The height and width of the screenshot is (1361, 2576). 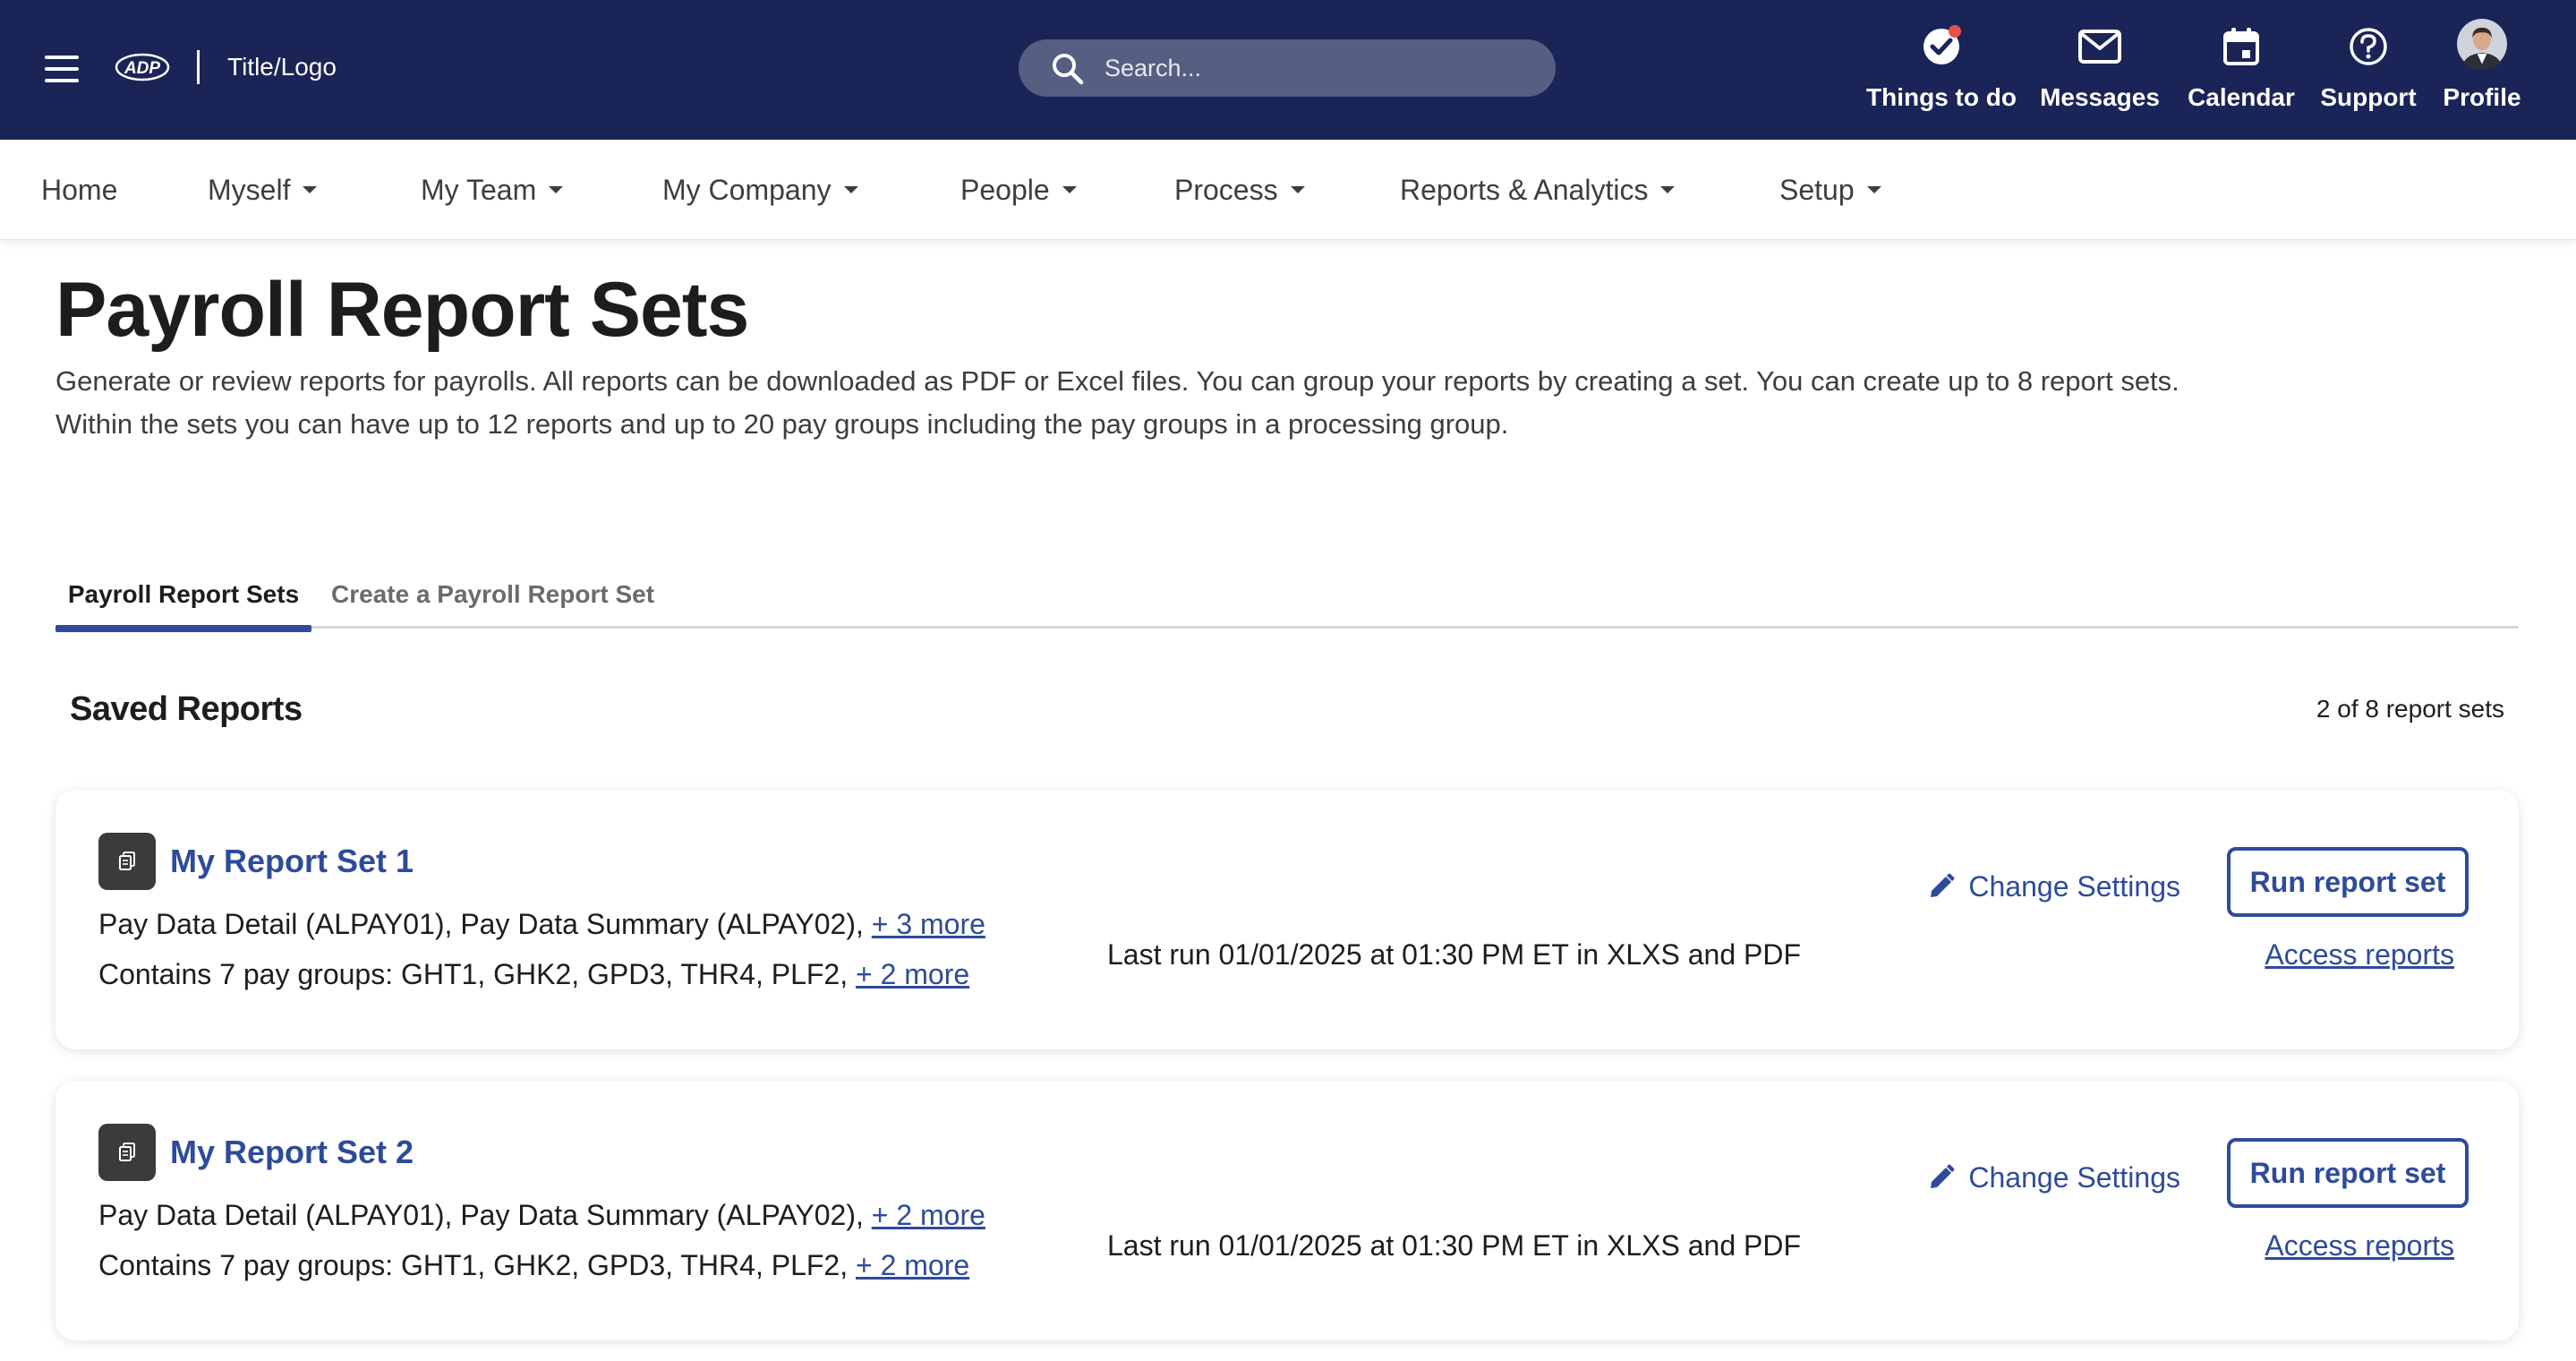 I want to click on hamburger-menu-icon, so click(x=62, y=69).